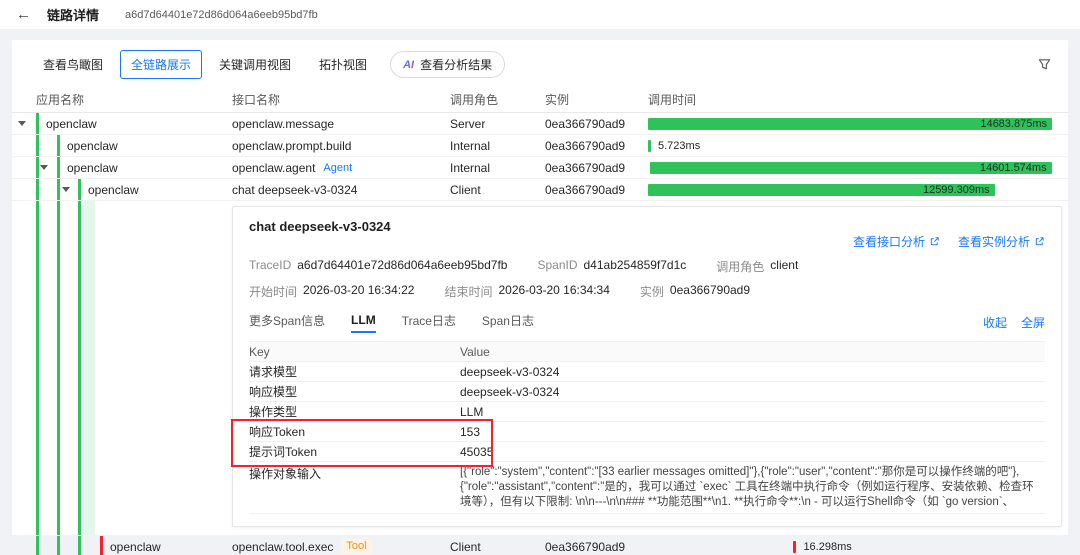  What do you see at coordinates (821, 189) in the screenshot?
I see `duration-bar: 12599.309ms` at bounding box center [821, 189].